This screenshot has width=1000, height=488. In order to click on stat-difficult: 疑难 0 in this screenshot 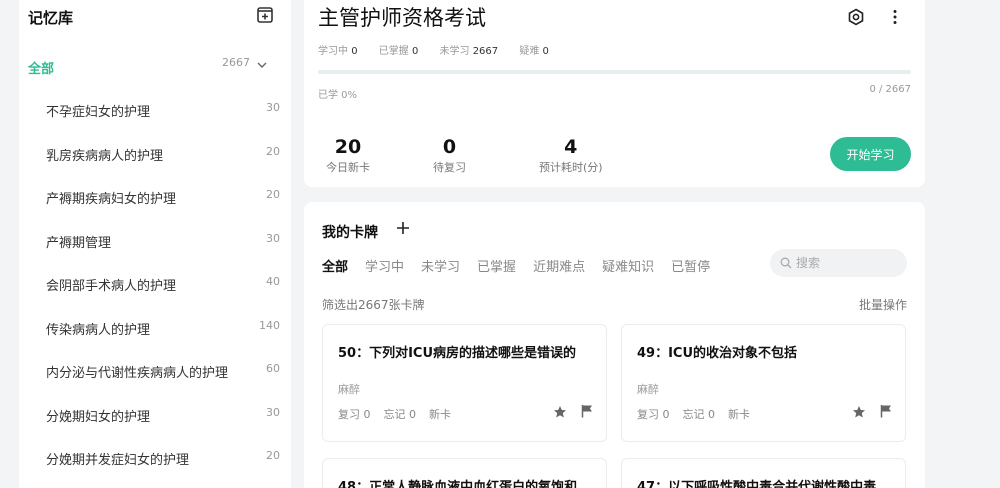, I will do `click(534, 51)`.